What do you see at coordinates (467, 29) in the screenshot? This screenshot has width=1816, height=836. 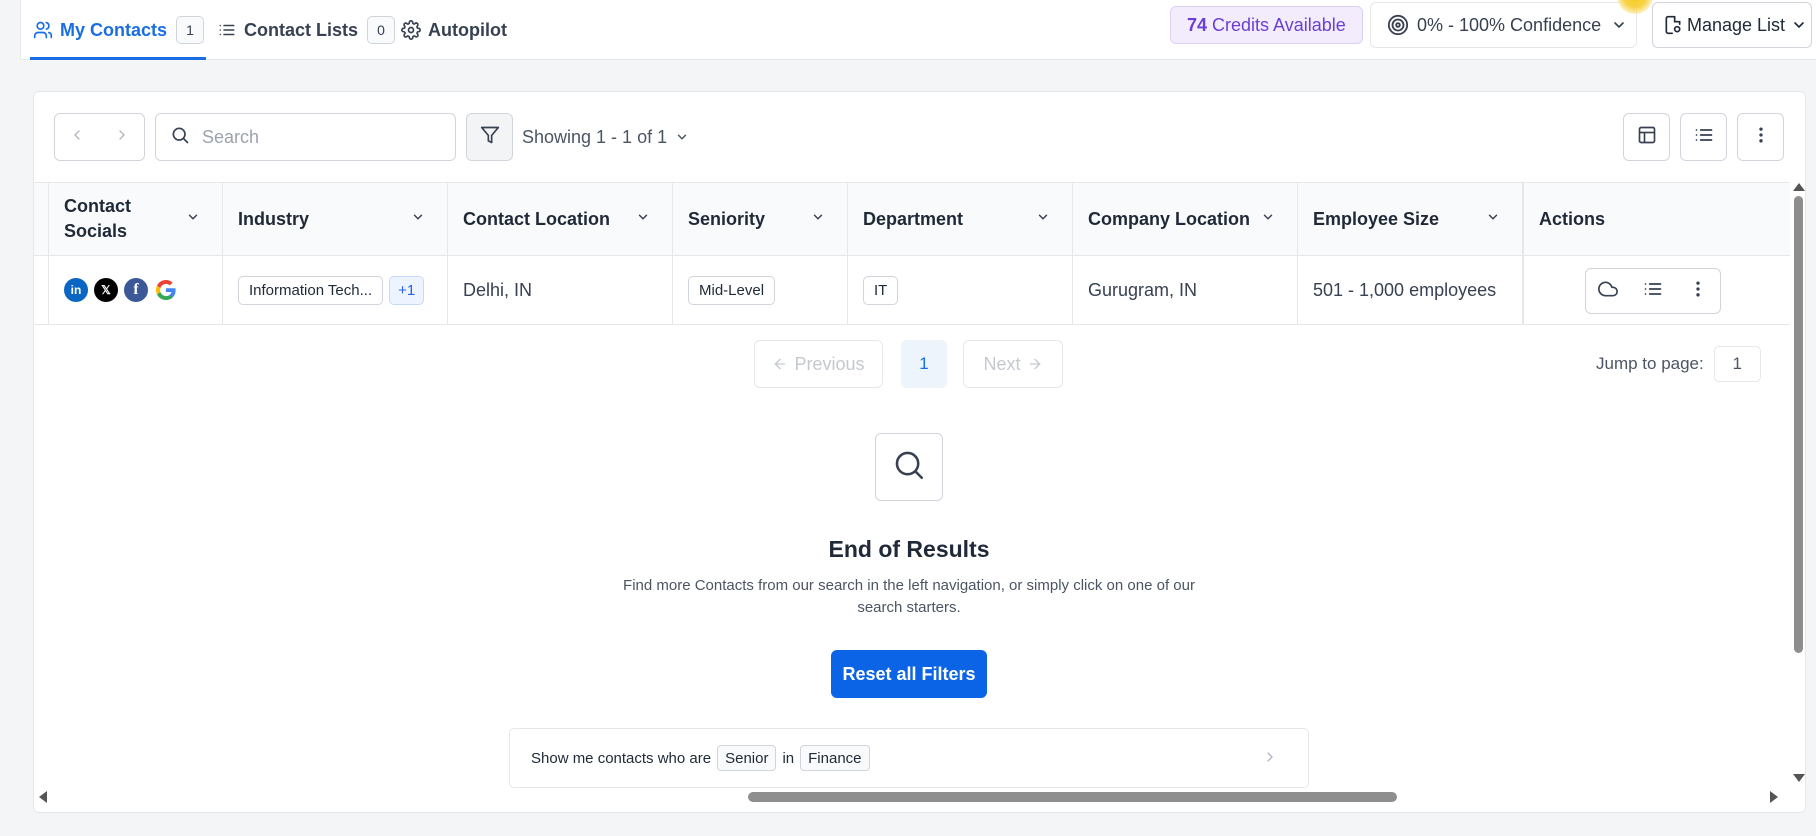 I see `tab-label: Autopilot` at bounding box center [467, 29].